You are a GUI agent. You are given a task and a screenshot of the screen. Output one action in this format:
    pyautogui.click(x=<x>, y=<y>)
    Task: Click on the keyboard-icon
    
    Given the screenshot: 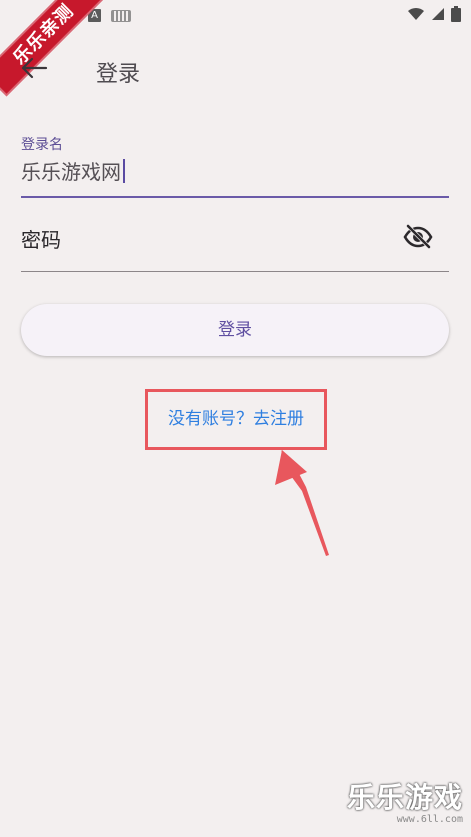 What is the action you would take?
    pyautogui.click(x=121, y=15)
    